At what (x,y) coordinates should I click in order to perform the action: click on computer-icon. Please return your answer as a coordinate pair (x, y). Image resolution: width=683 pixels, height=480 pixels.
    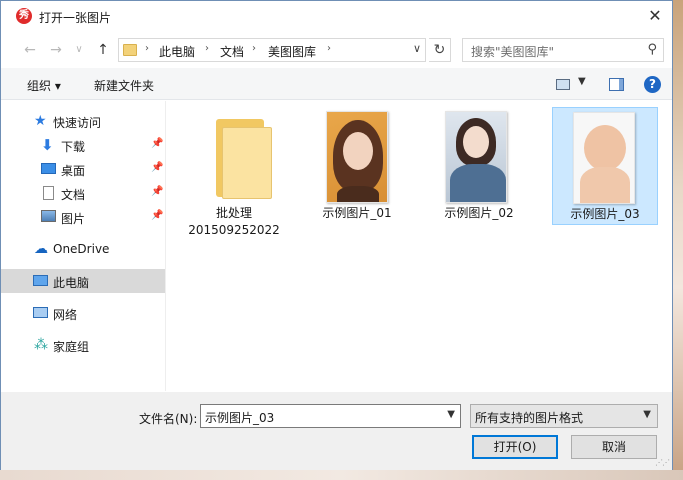
    Looking at the image, I should click on (40, 280).